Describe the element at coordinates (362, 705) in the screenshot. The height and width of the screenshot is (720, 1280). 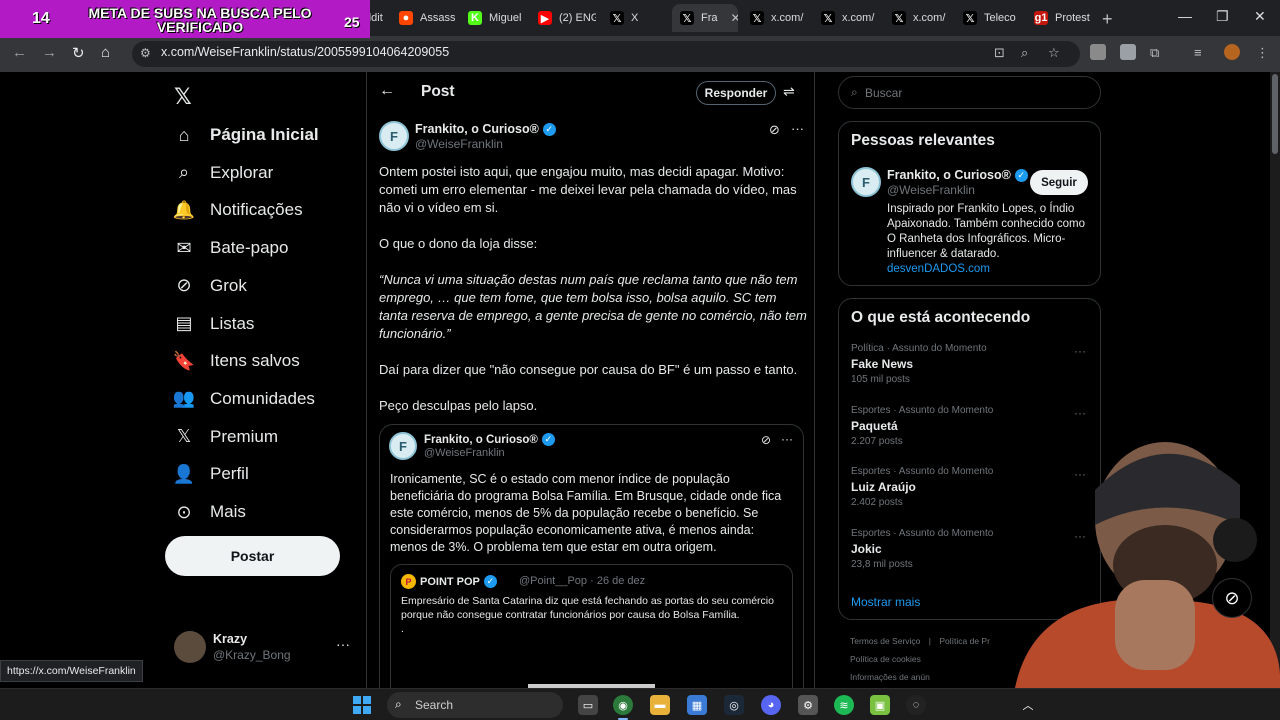
I see `windows-start-icon` at that location.